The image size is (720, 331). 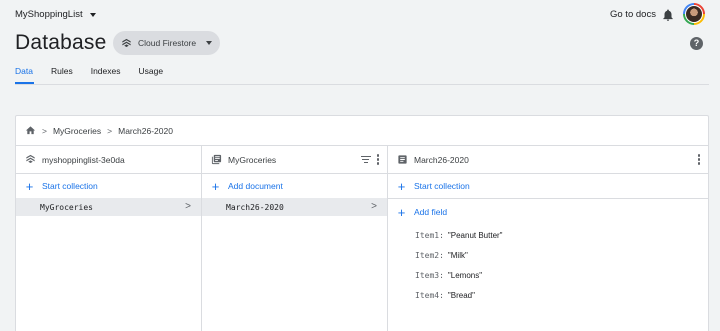 What do you see at coordinates (427, 295) in the screenshot?
I see `field-key: Item4` at bounding box center [427, 295].